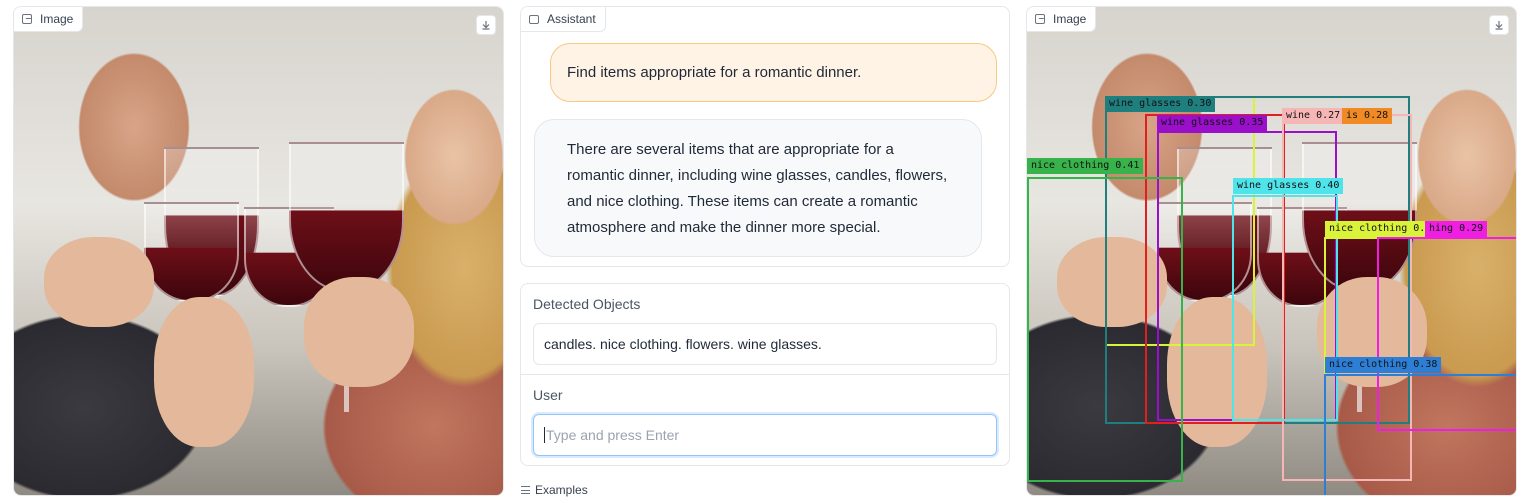 This screenshot has height=503, width=1522. Describe the element at coordinates (1160, 104) in the screenshot. I see `detection-label: wine glasses 0.30` at that location.